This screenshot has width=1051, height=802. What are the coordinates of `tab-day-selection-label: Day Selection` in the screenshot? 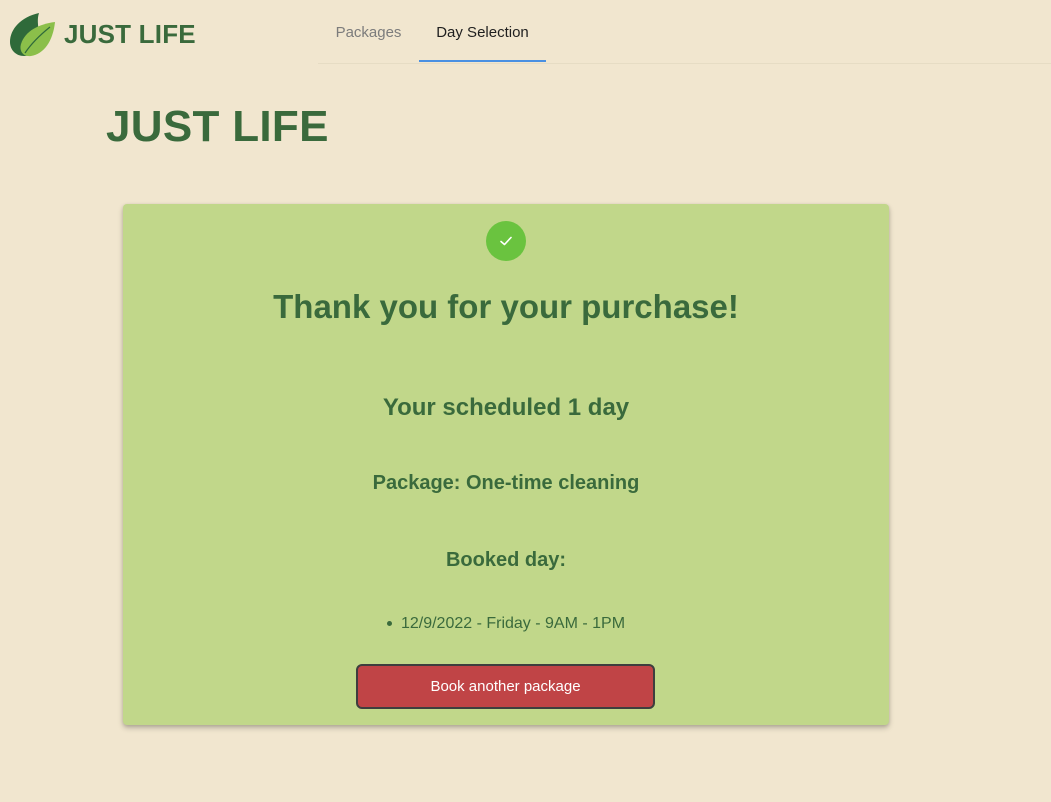 It's located at (482, 32).